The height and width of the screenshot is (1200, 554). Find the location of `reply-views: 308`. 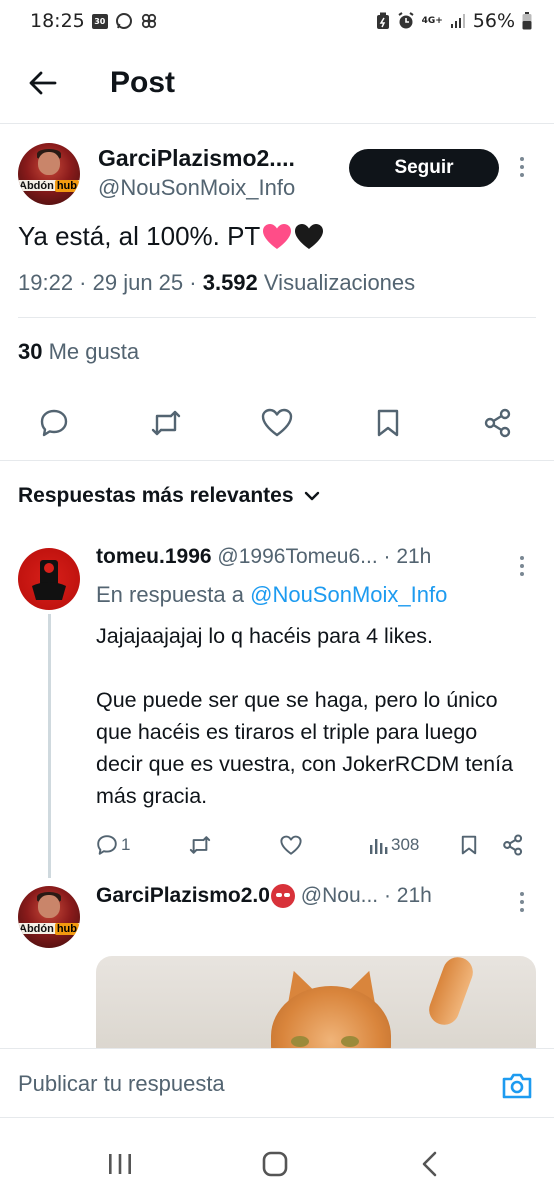

reply-views: 308 is located at coordinates (405, 844).